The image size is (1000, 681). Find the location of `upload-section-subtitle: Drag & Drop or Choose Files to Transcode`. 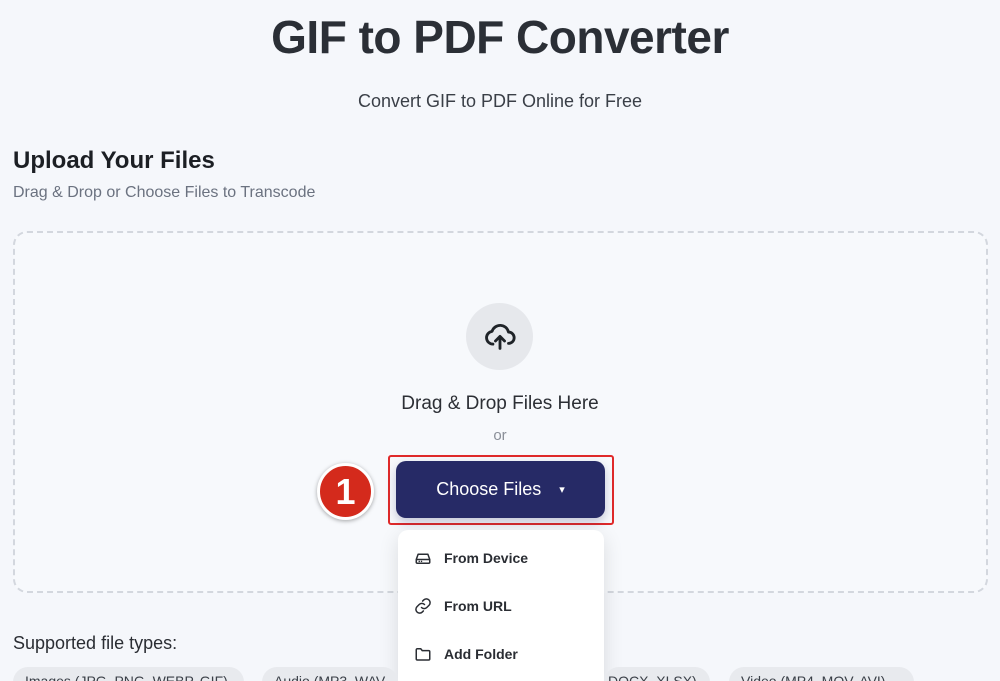

upload-section-subtitle: Drag & Drop or Choose Files to Transcode is located at coordinates (164, 192).